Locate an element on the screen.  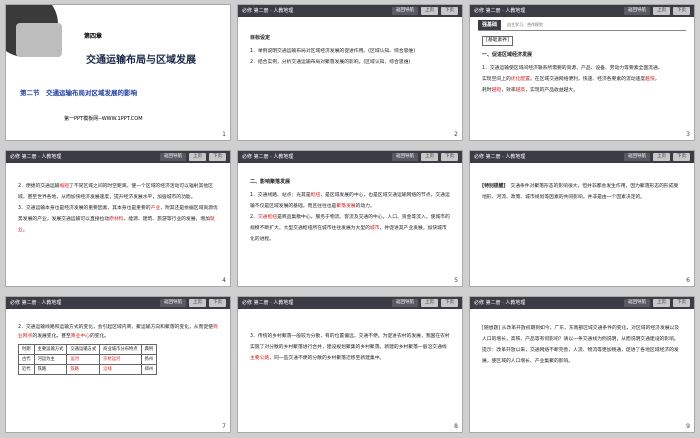
page-number: 7 is located at coordinates (224, 426).